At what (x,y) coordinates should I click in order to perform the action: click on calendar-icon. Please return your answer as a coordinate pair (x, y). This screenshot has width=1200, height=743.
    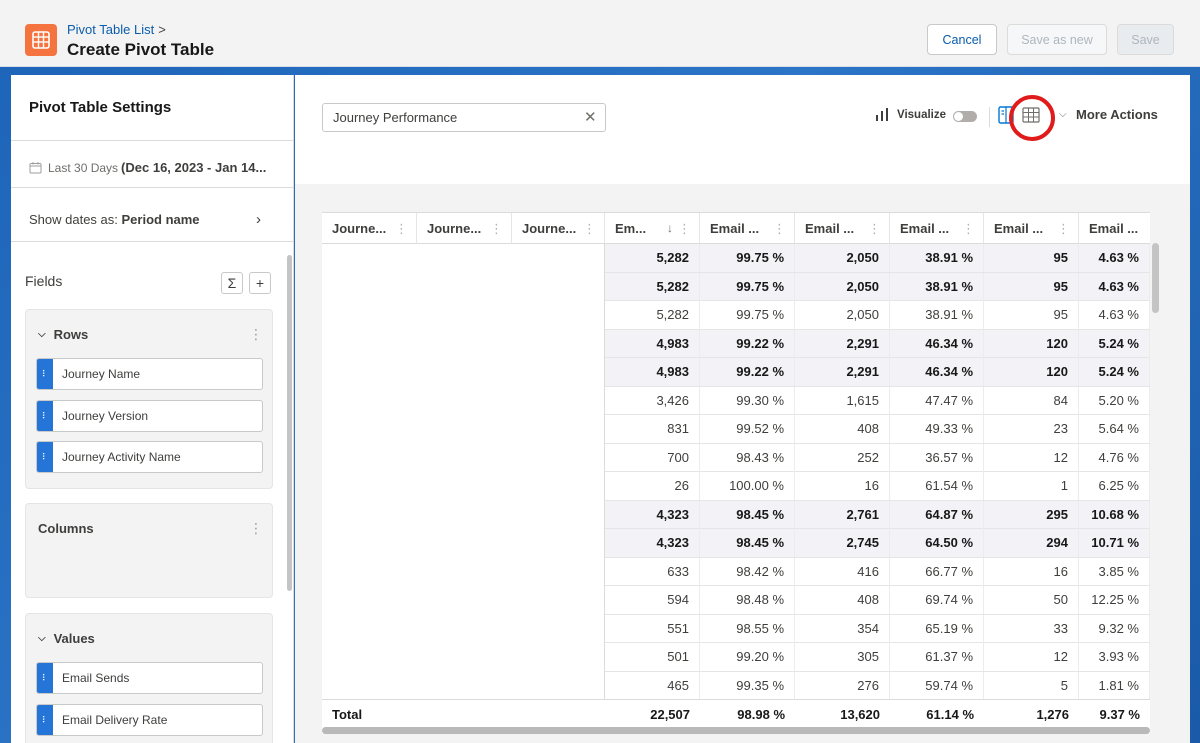
    Looking at the image, I should click on (35, 168).